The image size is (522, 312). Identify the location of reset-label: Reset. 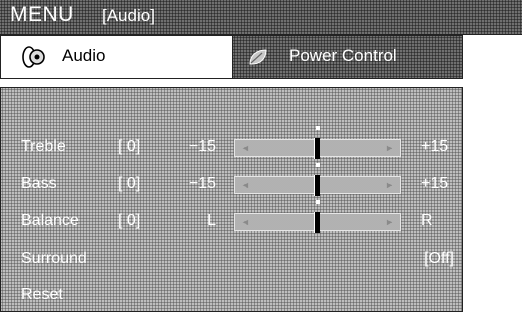
(42, 294).